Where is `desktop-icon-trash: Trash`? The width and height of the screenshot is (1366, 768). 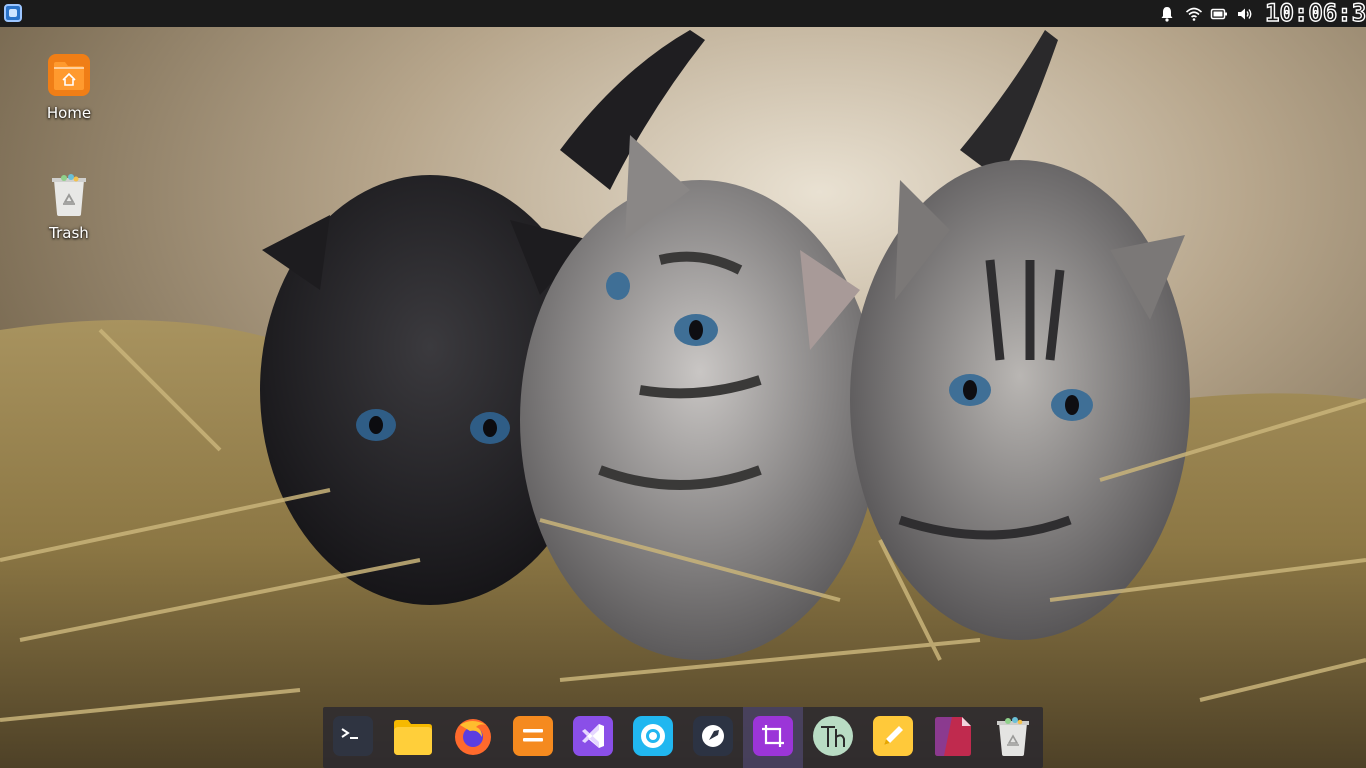
desktop-icon-trash: Trash is located at coordinates (69, 207).